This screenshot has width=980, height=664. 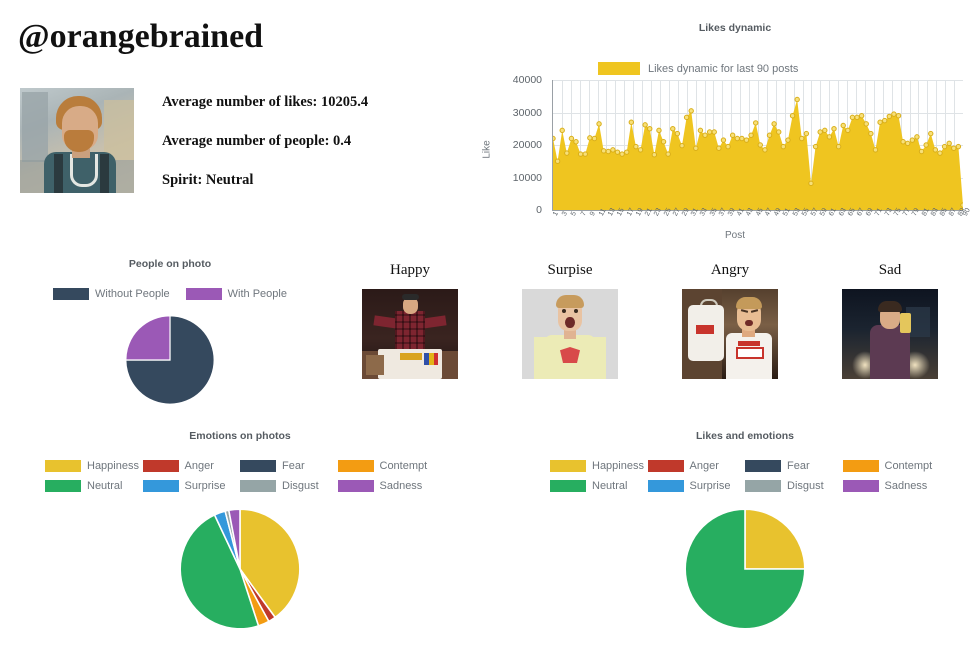 What do you see at coordinates (410, 334) in the screenshot?
I see `emotion-thumb-happy` at bounding box center [410, 334].